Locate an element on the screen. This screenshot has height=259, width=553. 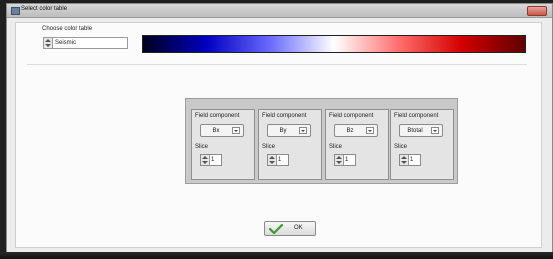
component-panel-bx: Field component Bx Slice 1 is located at coordinates (223, 144).